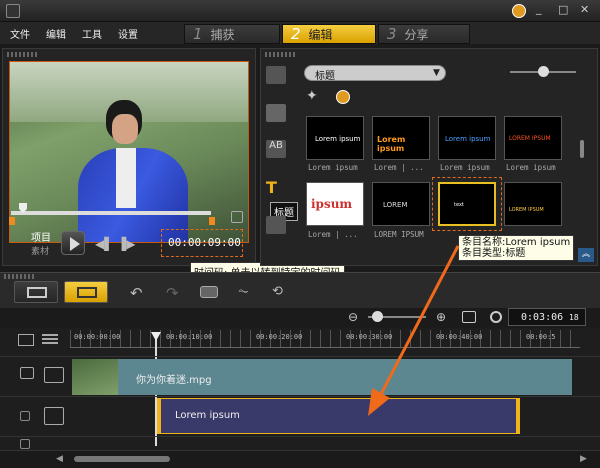  I want to click on play-icon, so click(75, 244).